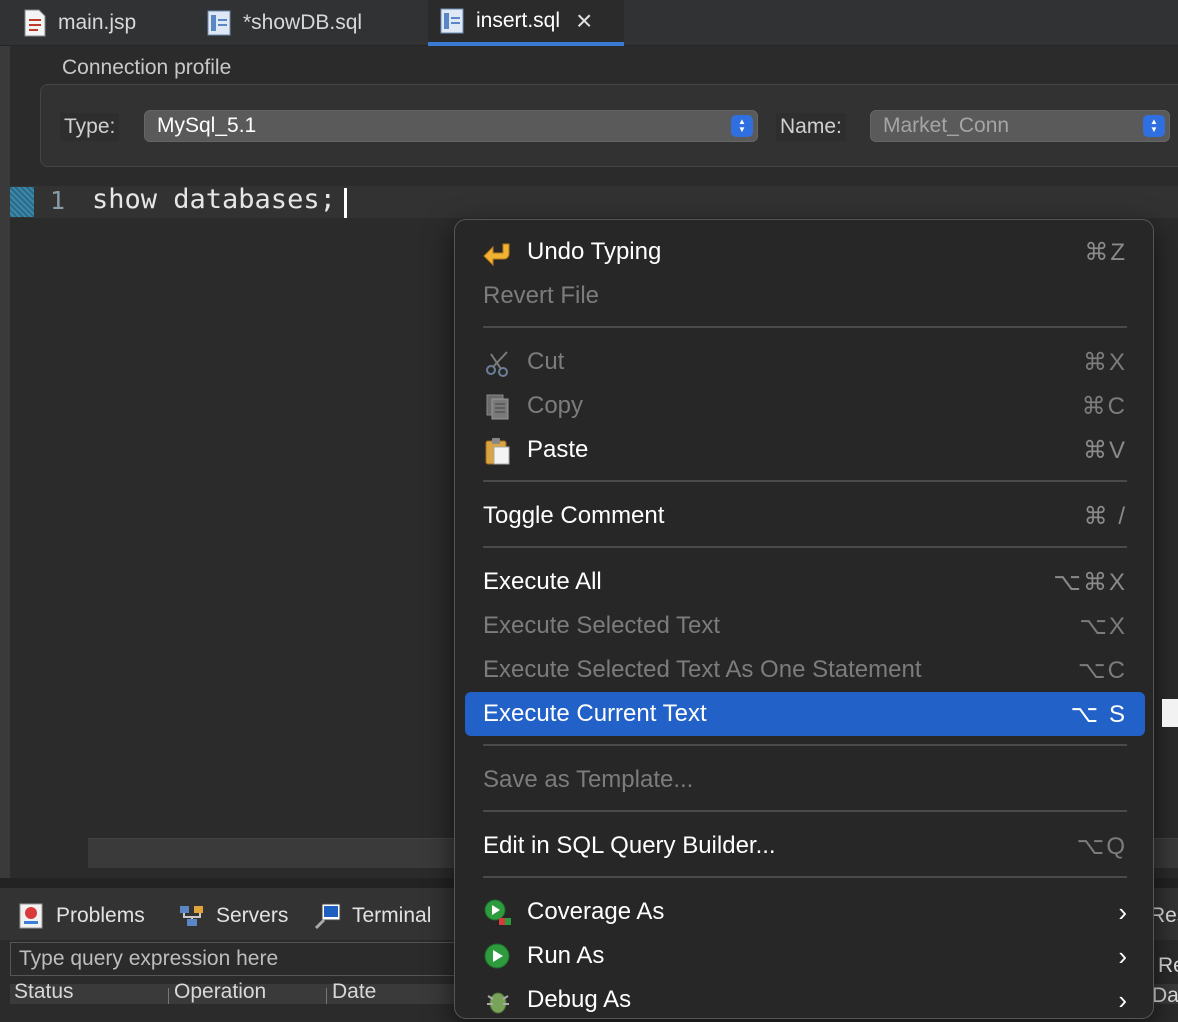 The image size is (1178, 1022). Describe the element at coordinates (220, 992) in the screenshot. I see `column-header-operation: Operation` at that location.